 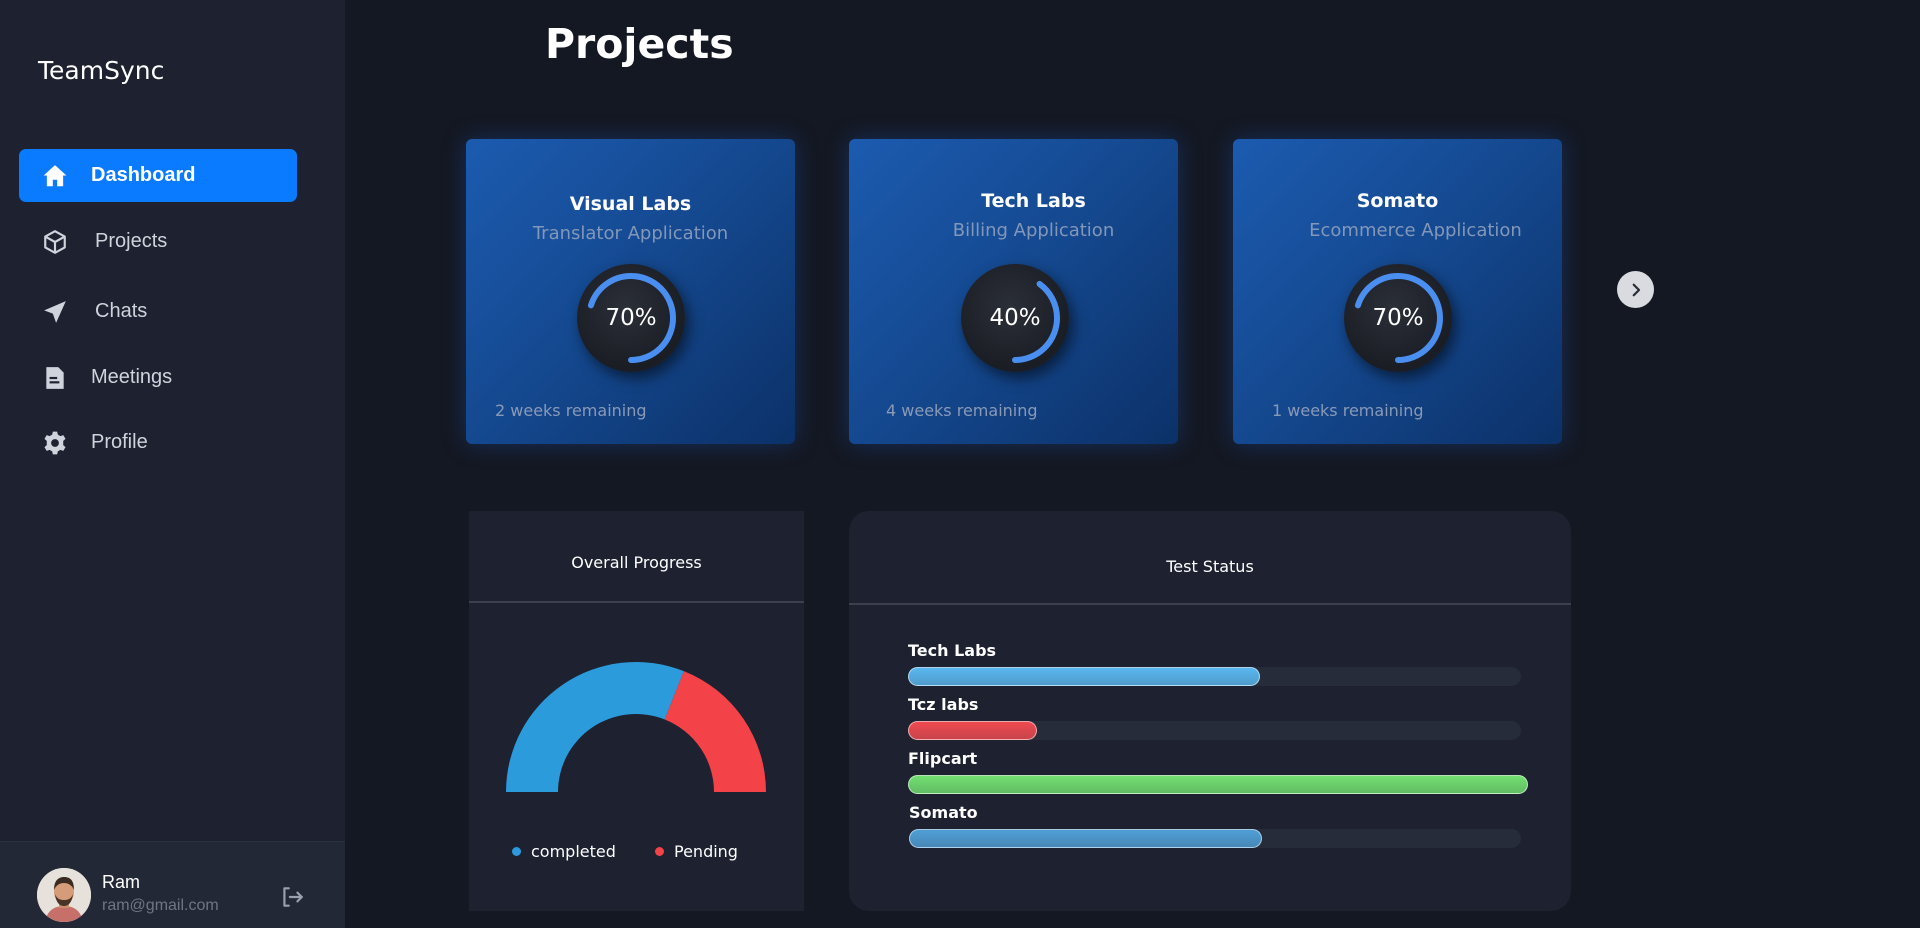 What do you see at coordinates (1033, 230) in the screenshot?
I see `project-app: Billing Application` at bounding box center [1033, 230].